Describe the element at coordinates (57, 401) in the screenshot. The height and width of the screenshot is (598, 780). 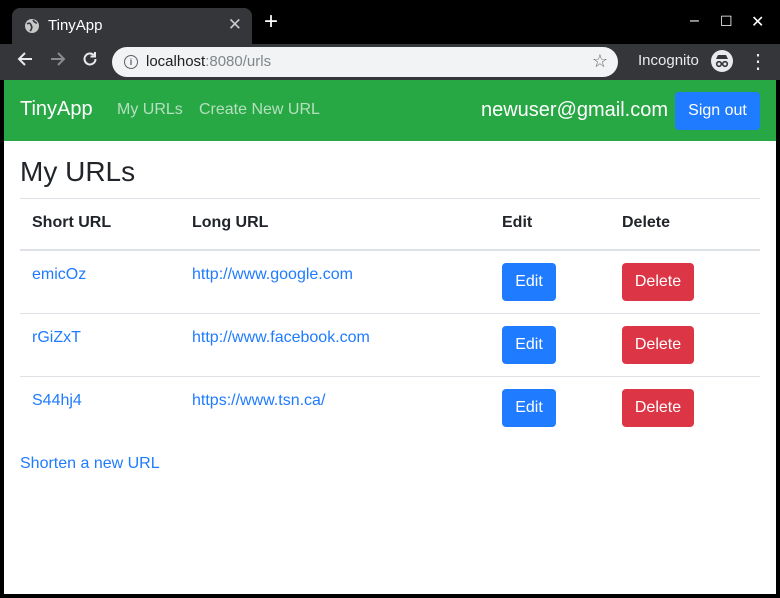
I see `short-url-link: S44hj4` at that location.